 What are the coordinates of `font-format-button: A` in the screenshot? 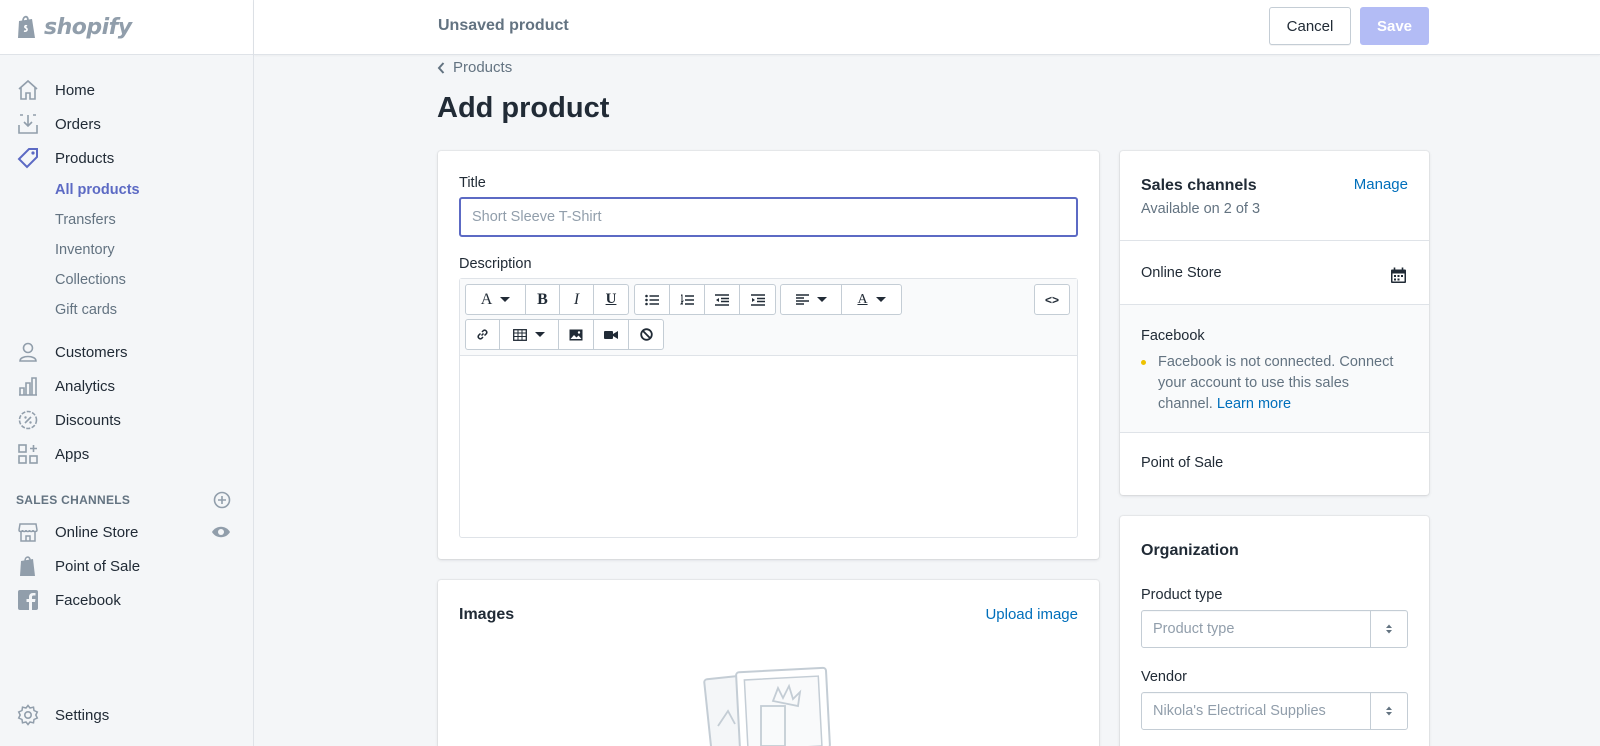 It's located at (496, 299).